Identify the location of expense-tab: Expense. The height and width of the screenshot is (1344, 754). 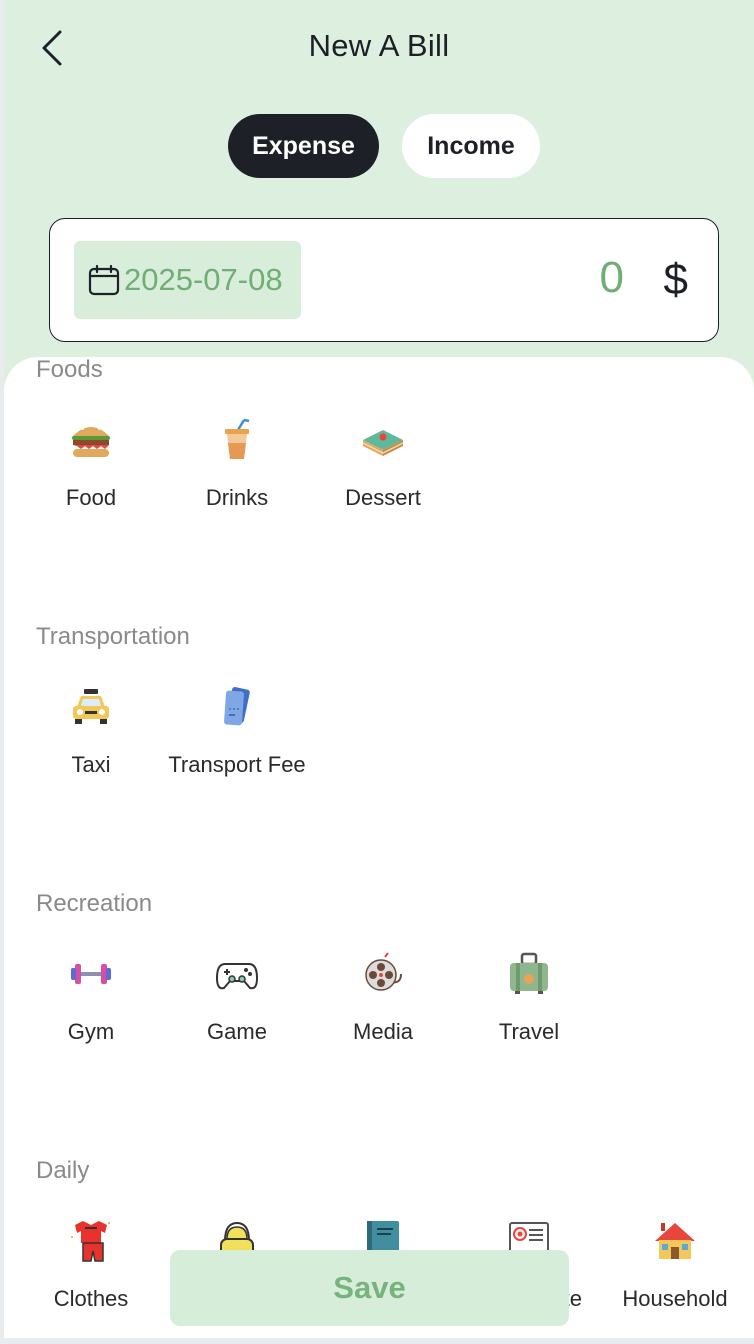
(303, 146).